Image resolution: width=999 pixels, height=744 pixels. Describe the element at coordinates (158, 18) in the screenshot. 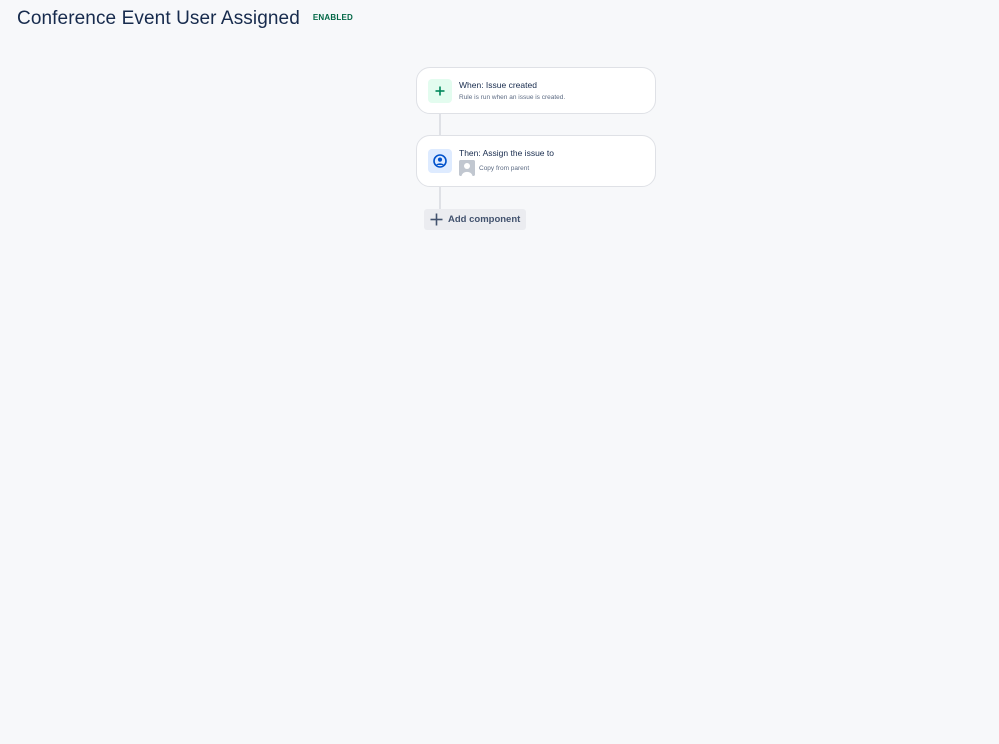

I see `rule-title: Conference Event User Assigned` at that location.